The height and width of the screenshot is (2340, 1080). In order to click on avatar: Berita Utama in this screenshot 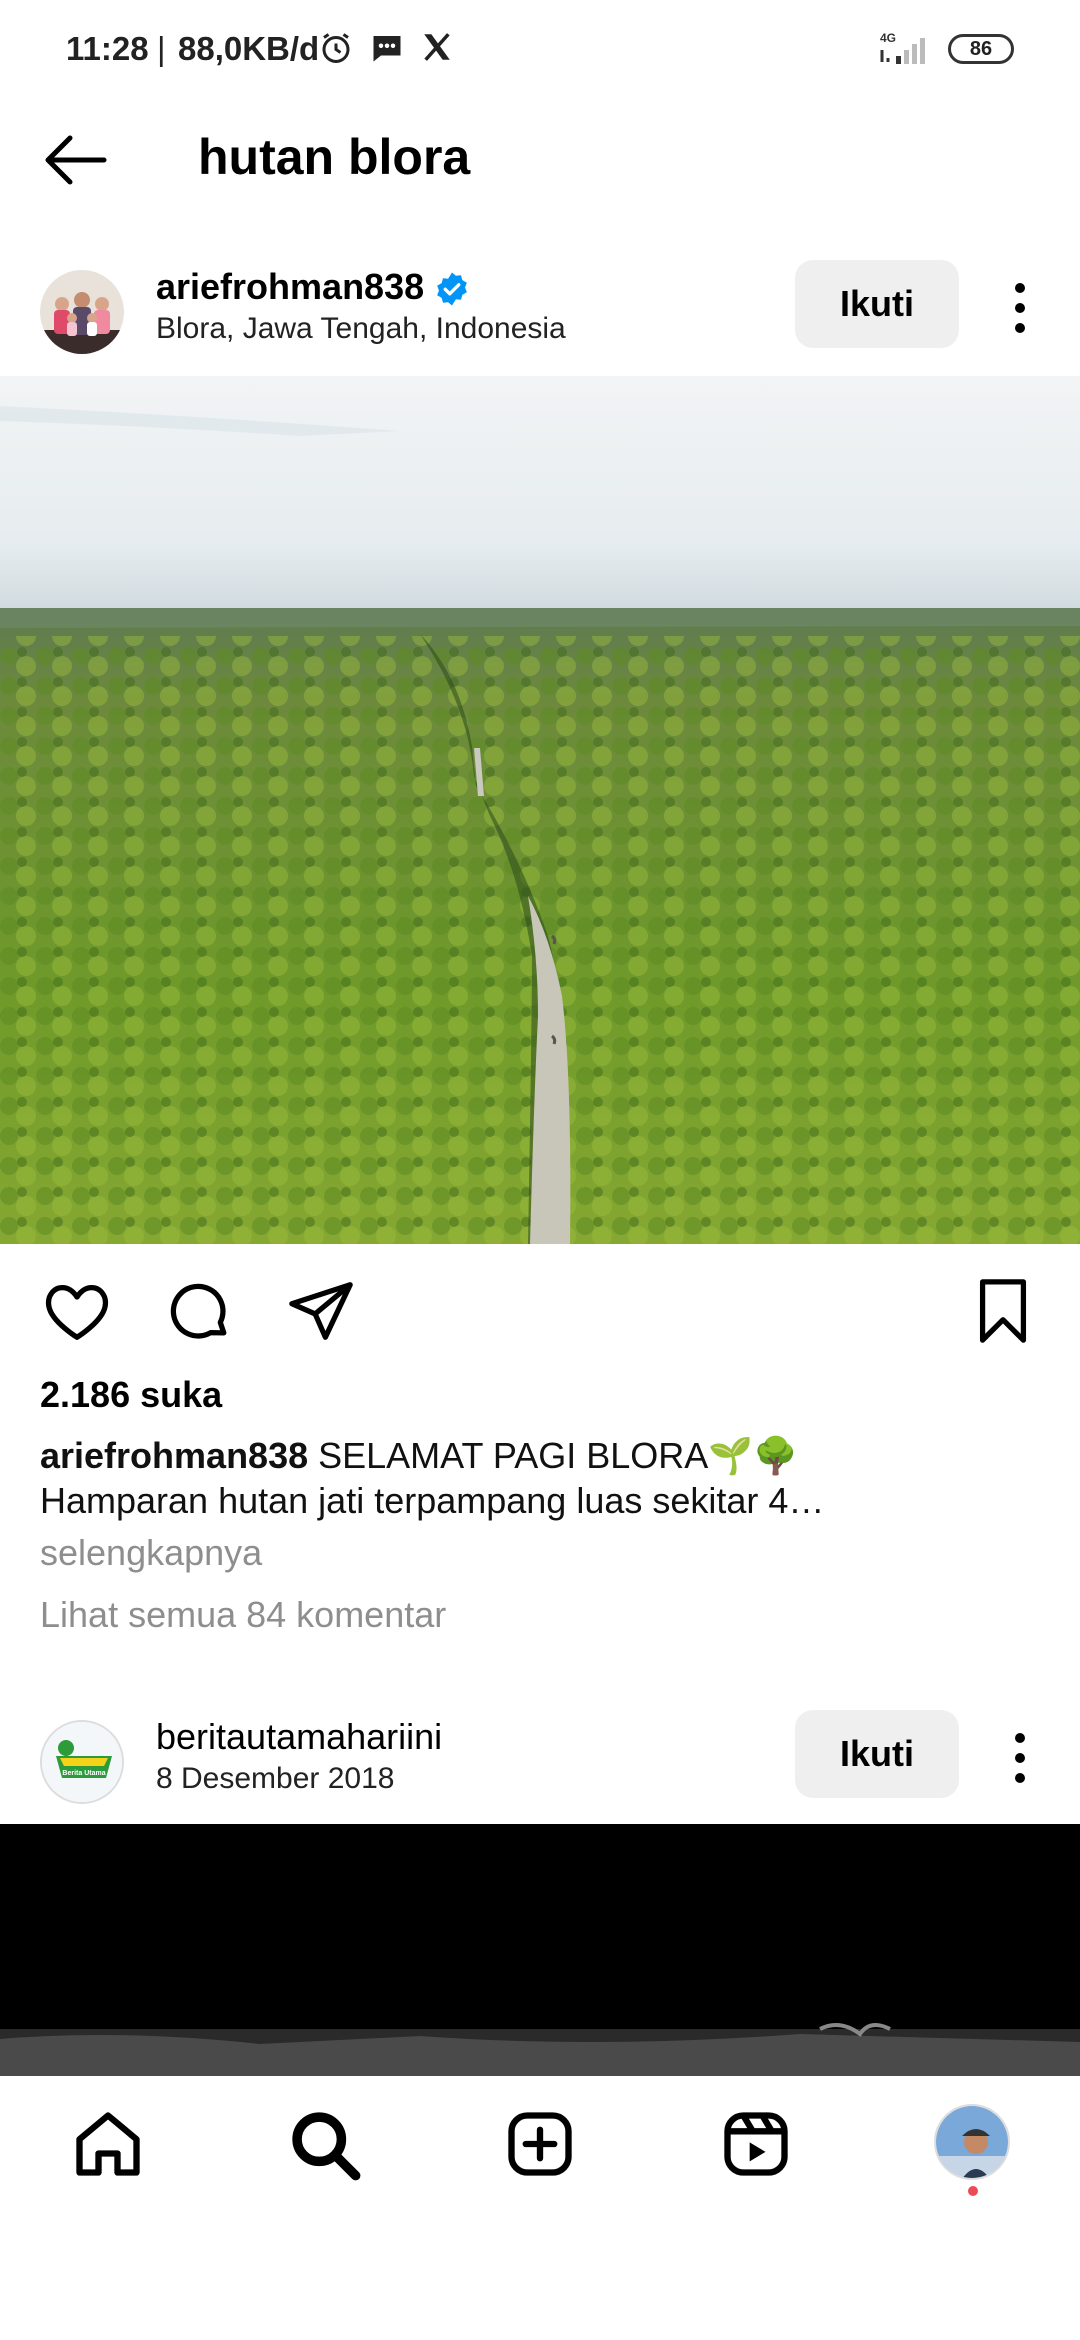, I will do `click(82, 1762)`.